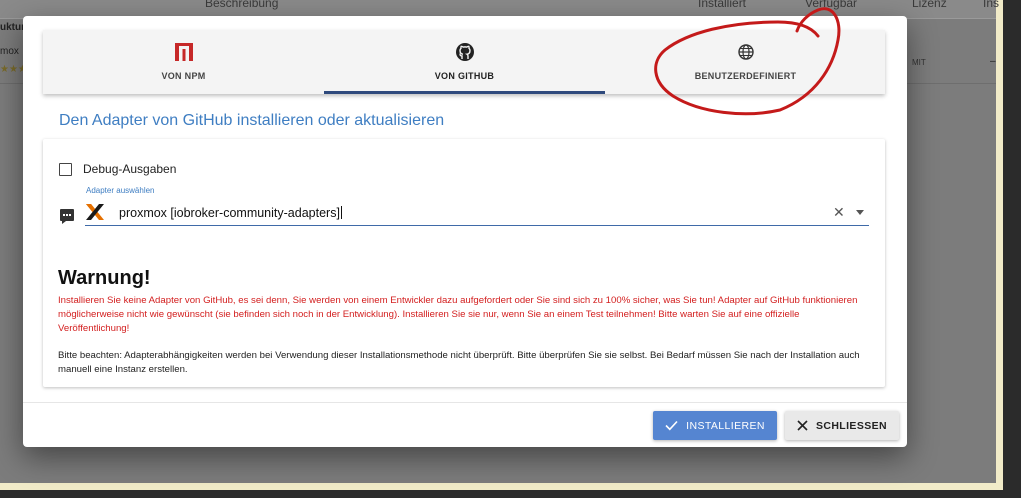 This screenshot has height=498, width=1021. Describe the element at coordinates (745, 76) in the screenshot. I see `tab-label: BENUTZERDEFINIERT` at that location.